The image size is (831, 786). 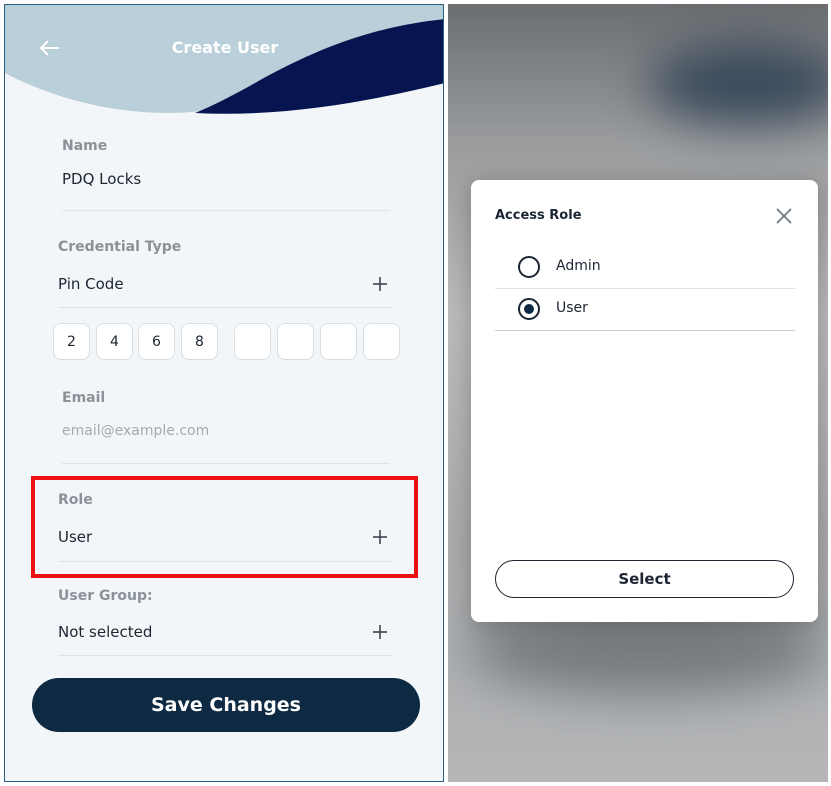 What do you see at coordinates (199, 341) in the screenshot?
I see `pin-digit-4: 8` at bounding box center [199, 341].